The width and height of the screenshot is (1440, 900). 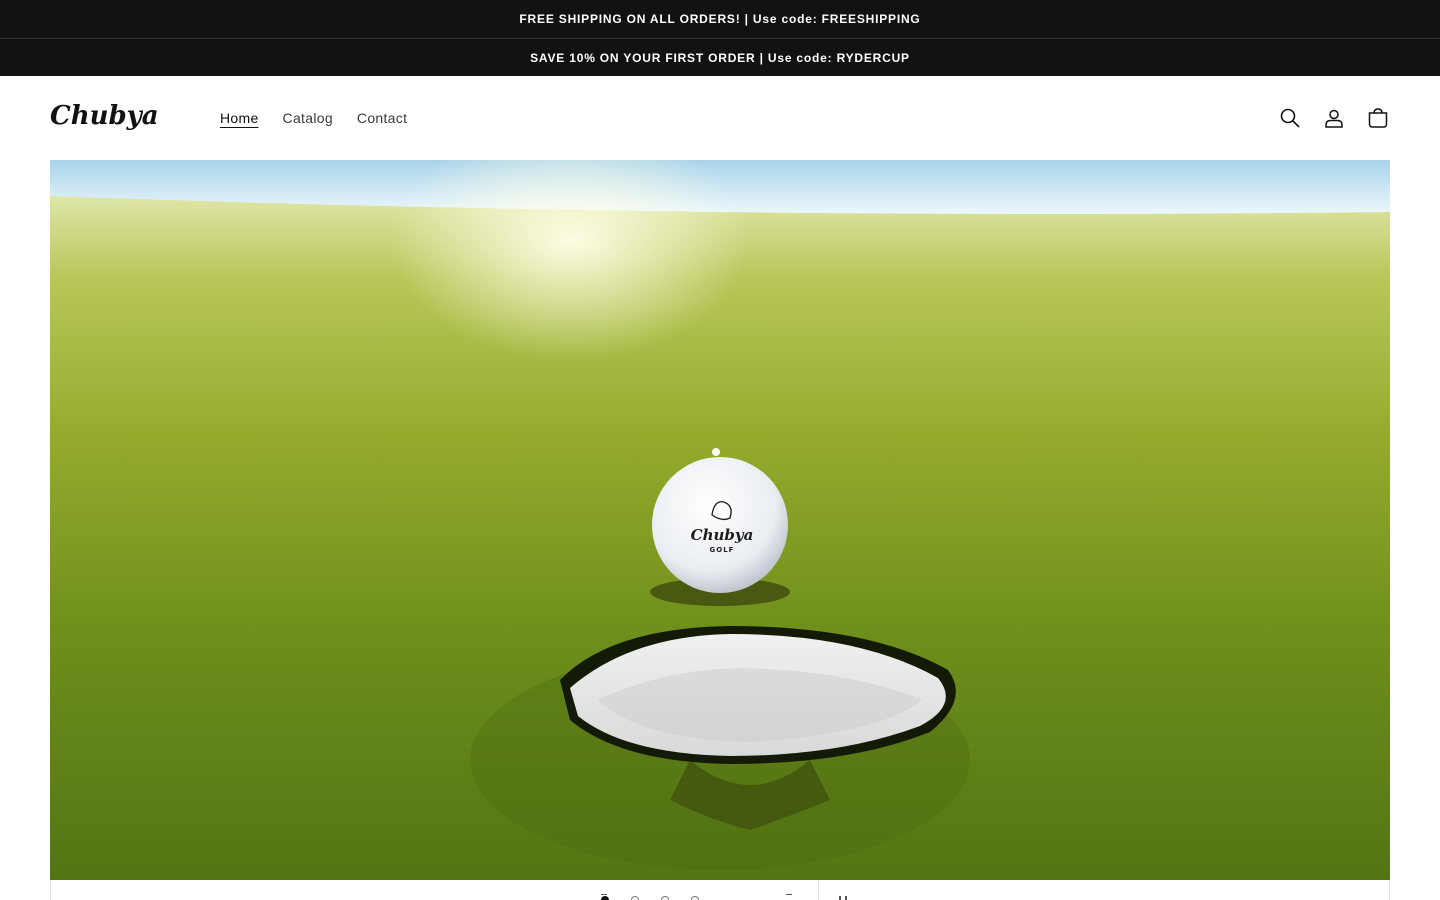 What do you see at coordinates (722, 535) in the screenshot?
I see `ball-brand-text: Chubya` at bounding box center [722, 535].